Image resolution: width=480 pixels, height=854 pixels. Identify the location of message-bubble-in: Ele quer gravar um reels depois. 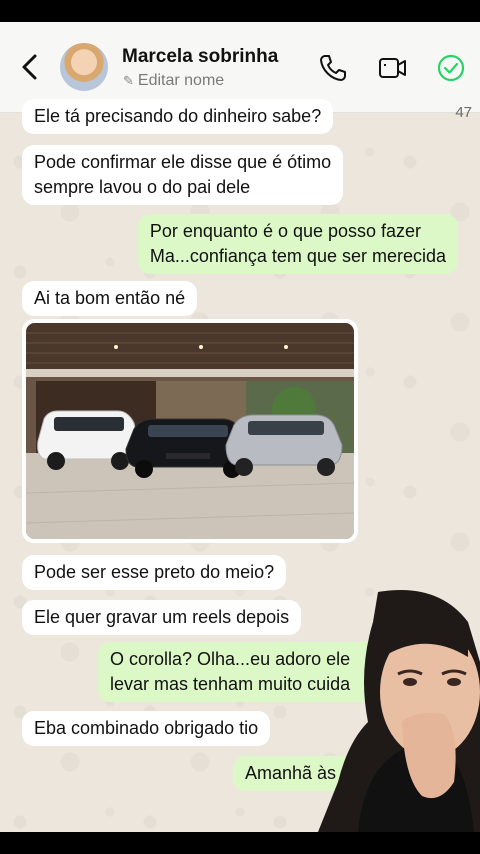
(162, 617).